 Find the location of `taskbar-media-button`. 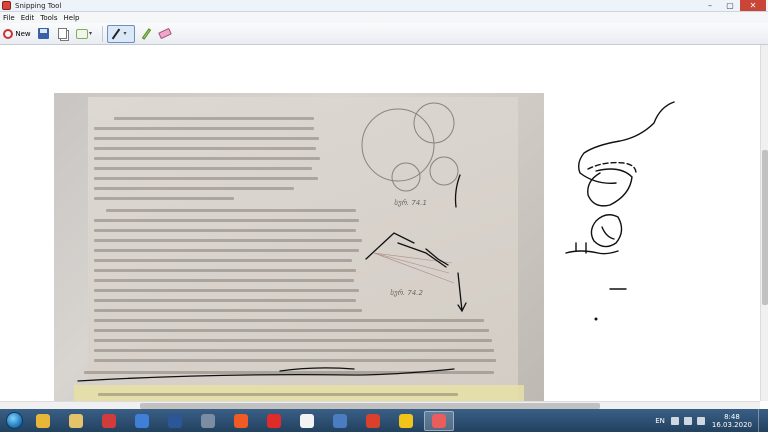

taskbar-media-button is located at coordinates (340, 421).